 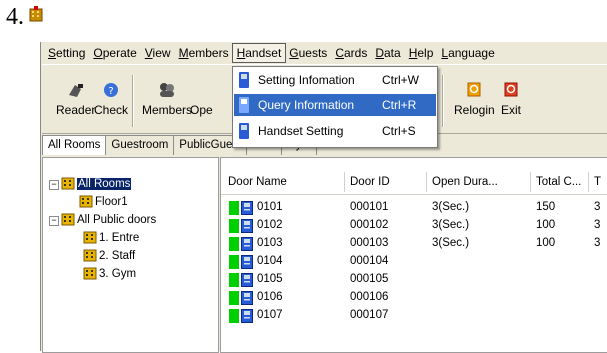 I want to click on menu-setting: Setting, so click(x=66, y=53).